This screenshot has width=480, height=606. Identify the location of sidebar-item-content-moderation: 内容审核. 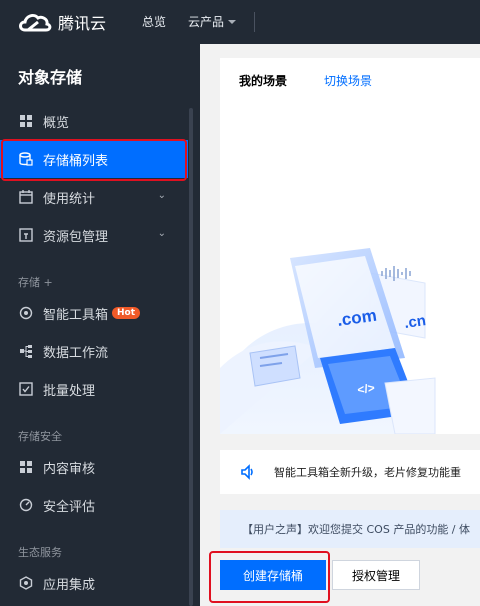
(94, 467).